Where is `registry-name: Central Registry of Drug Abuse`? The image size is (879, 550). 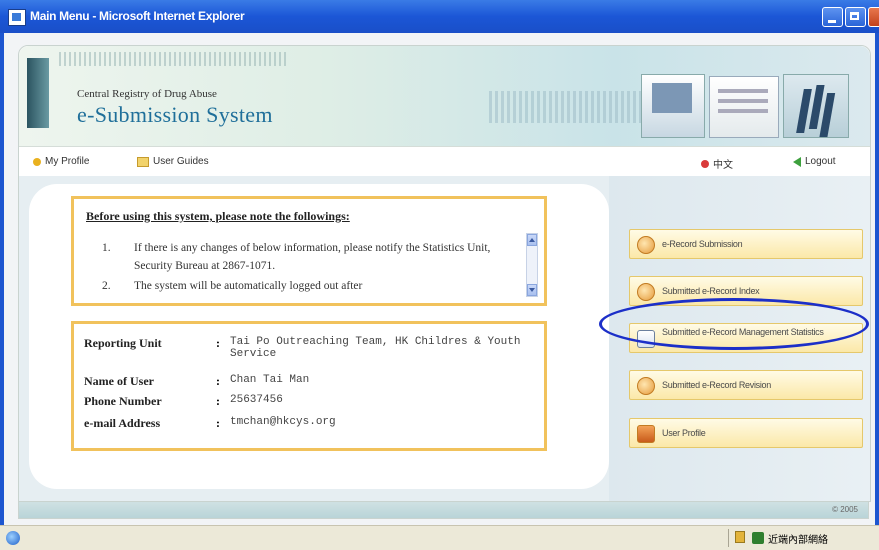
registry-name: Central Registry of Drug Abuse is located at coordinates (147, 94).